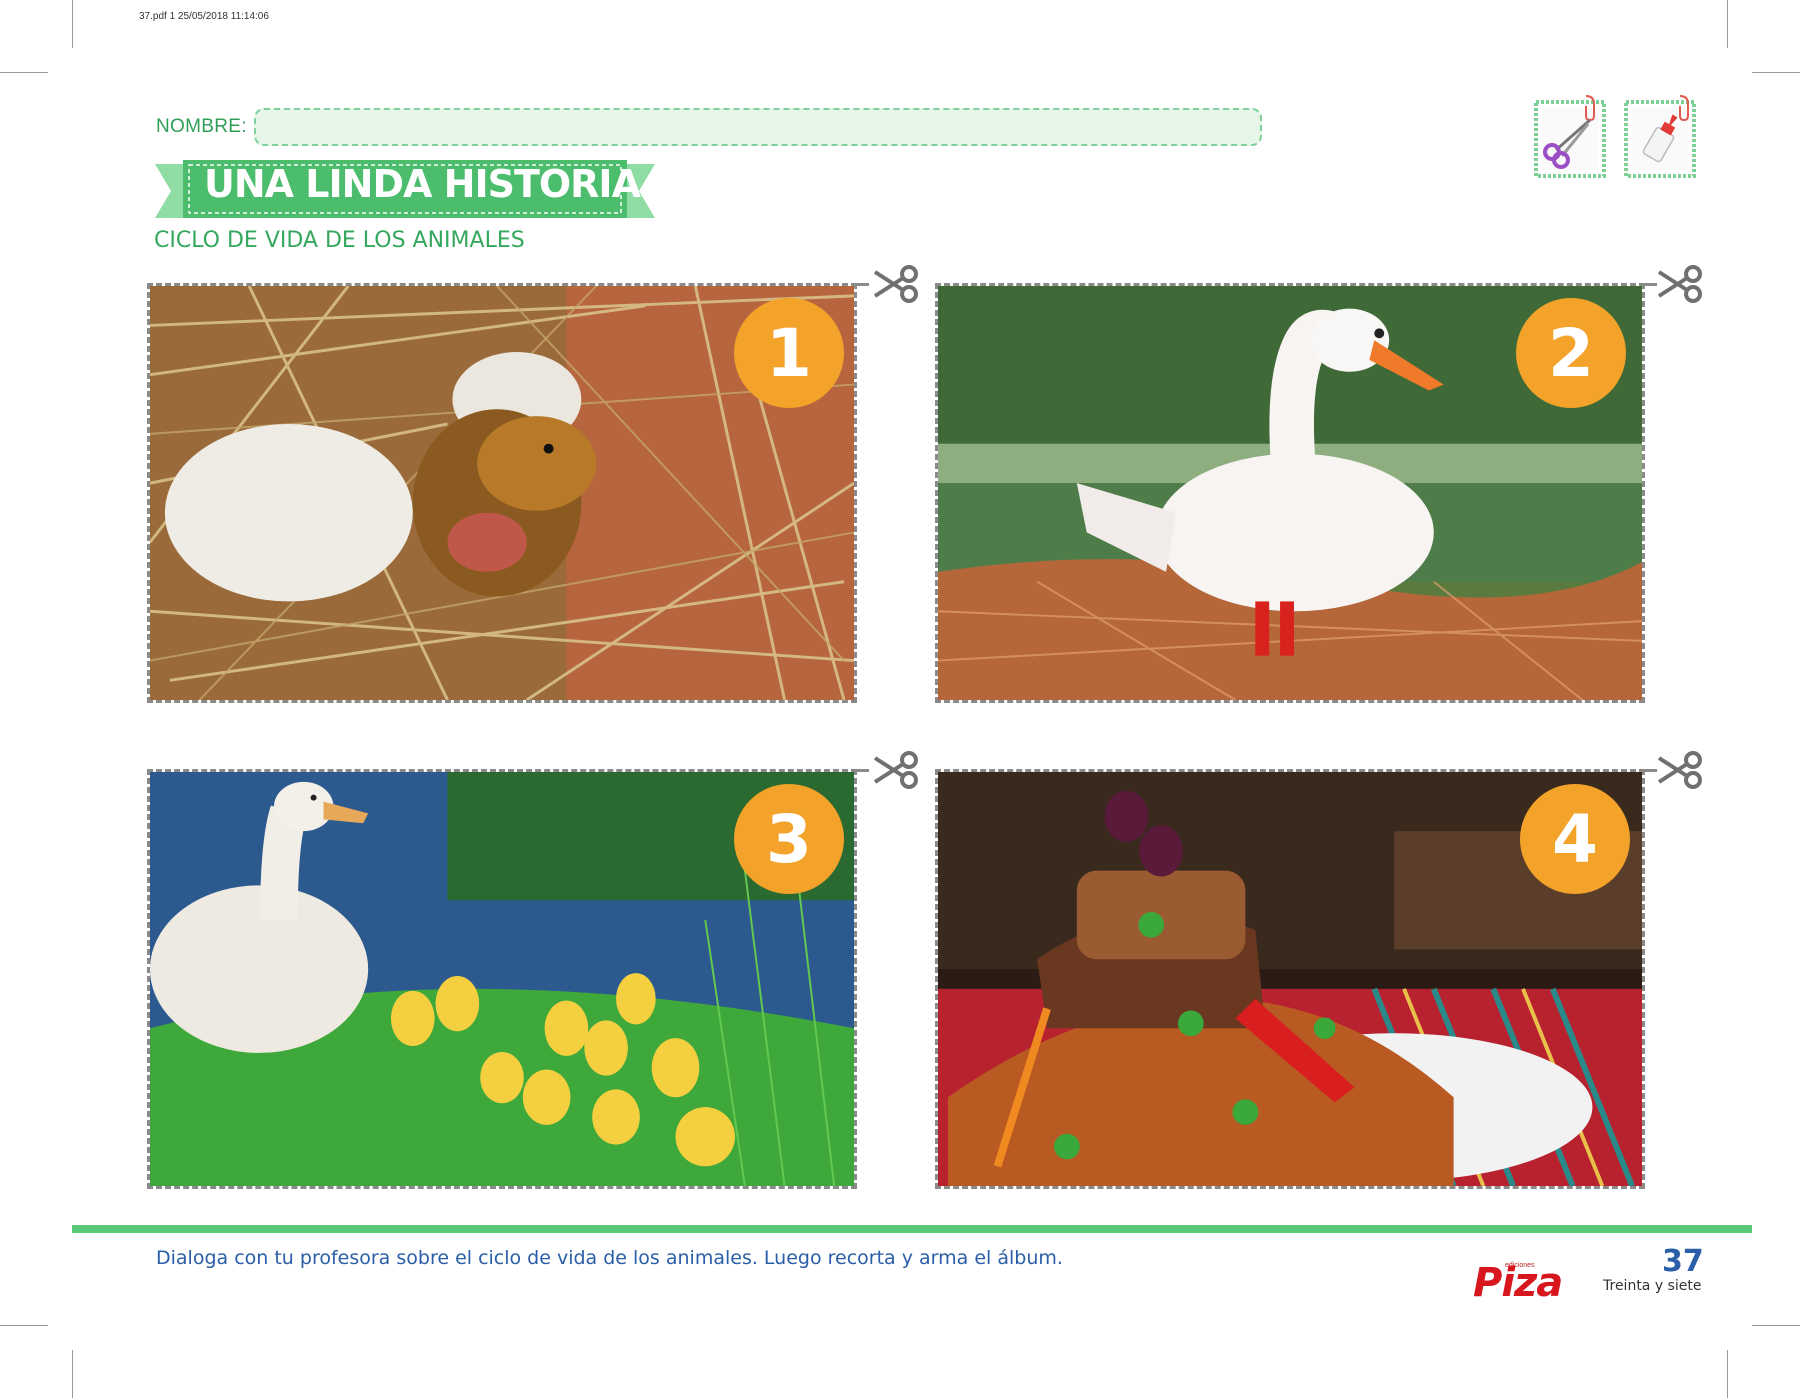  Describe the element at coordinates (912, 1229) in the screenshot. I see `footer-divider` at that location.